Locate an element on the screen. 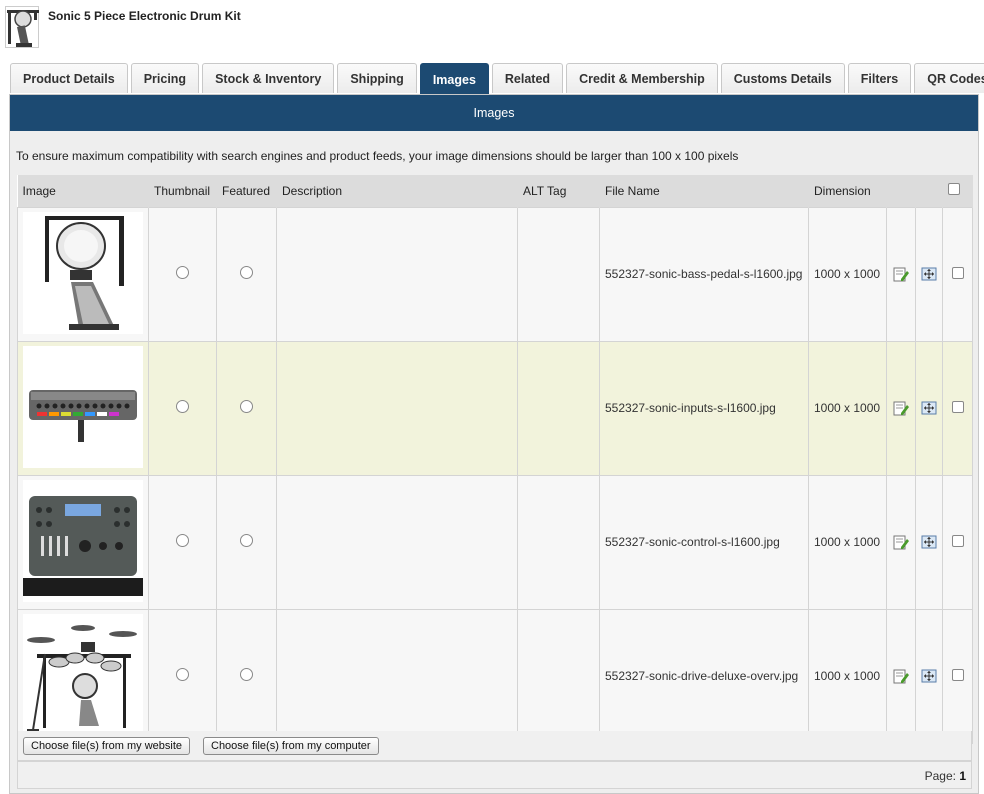 The height and width of the screenshot is (794, 984). product-title: Sonic 5 Piece Electronic Drum Kit is located at coordinates (144, 16).